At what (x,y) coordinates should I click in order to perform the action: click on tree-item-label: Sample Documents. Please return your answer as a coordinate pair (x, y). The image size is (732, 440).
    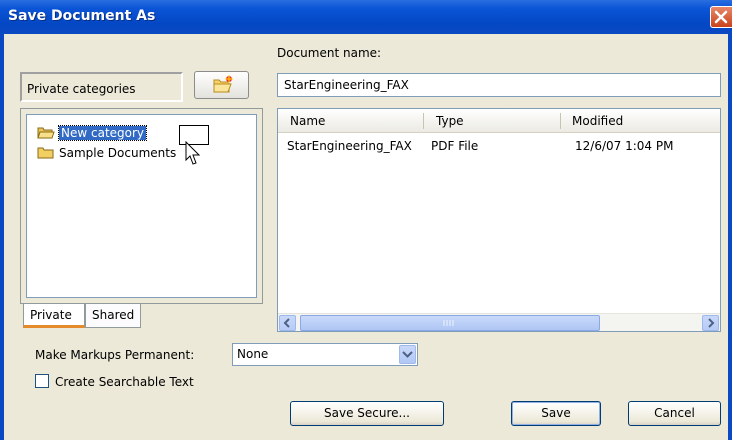
    Looking at the image, I should click on (118, 153).